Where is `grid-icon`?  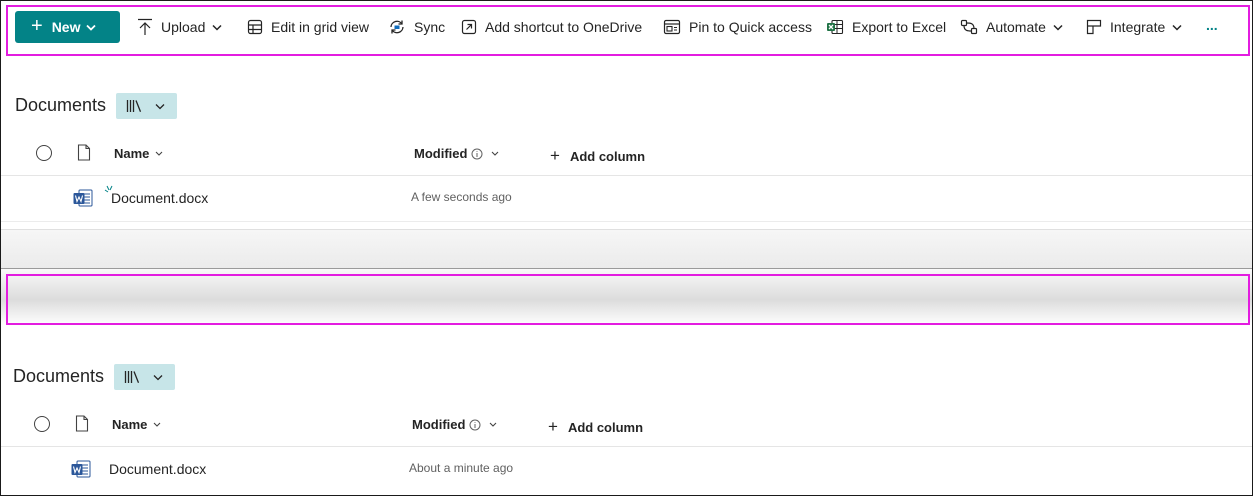
grid-icon is located at coordinates (255, 27).